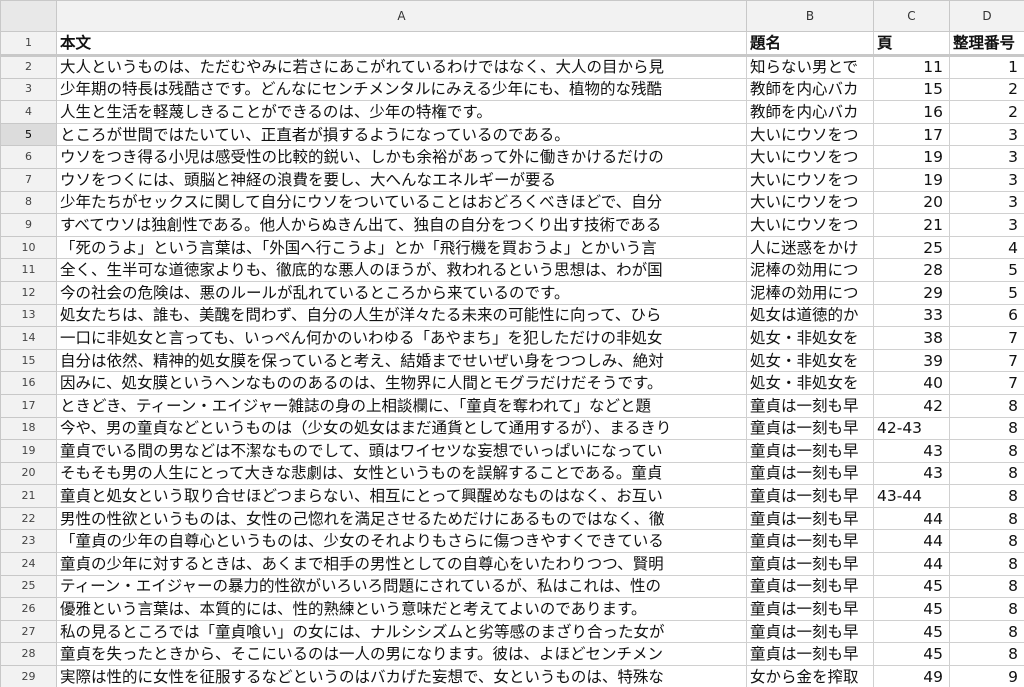 The height and width of the screenshot is (687, 1024). I want to click on cell-text: 少年期の特長は残酷さです。どんなにセンチメンタルにみえる少年にも、植物的な残酷, so click(401, 89).